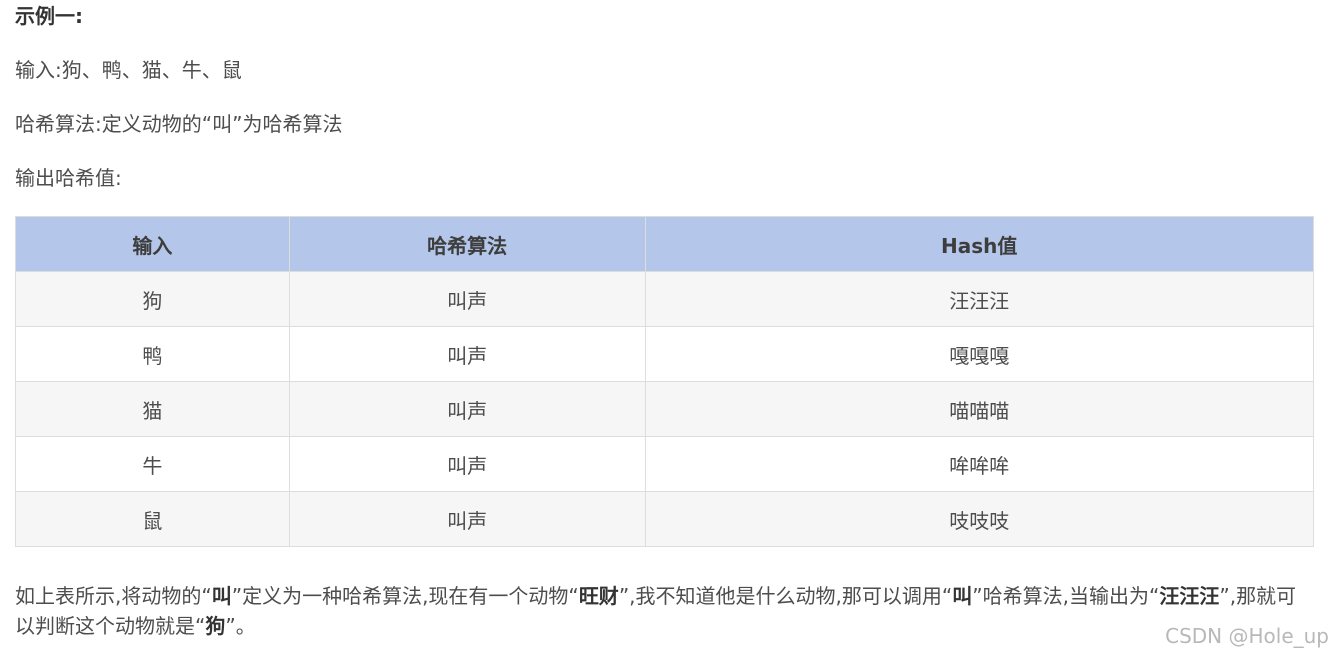 This screenshot has height=658, width=1335. I want to click on cell-hash-value: 哞哞哞, so click(979, 464).